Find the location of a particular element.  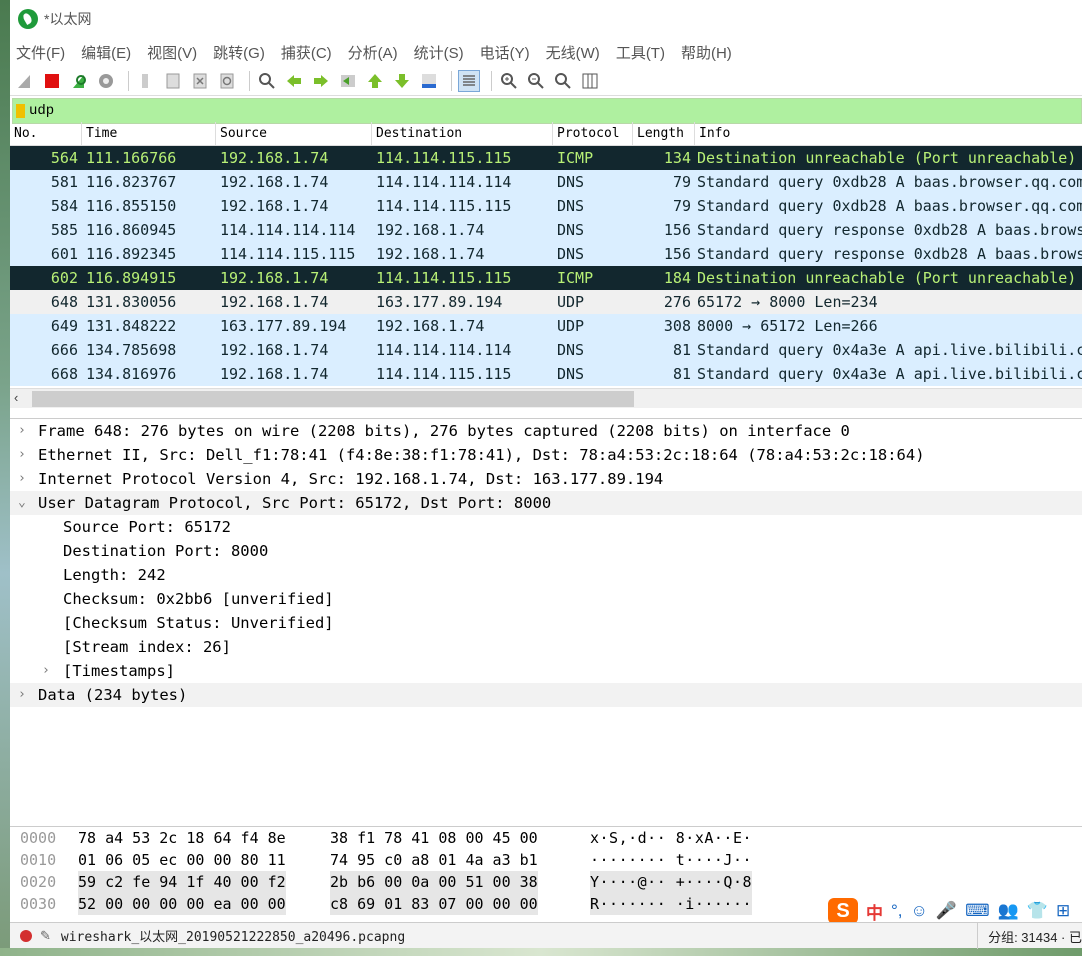

ime-language-toggle: 中 is located at coordinates (874, 911).